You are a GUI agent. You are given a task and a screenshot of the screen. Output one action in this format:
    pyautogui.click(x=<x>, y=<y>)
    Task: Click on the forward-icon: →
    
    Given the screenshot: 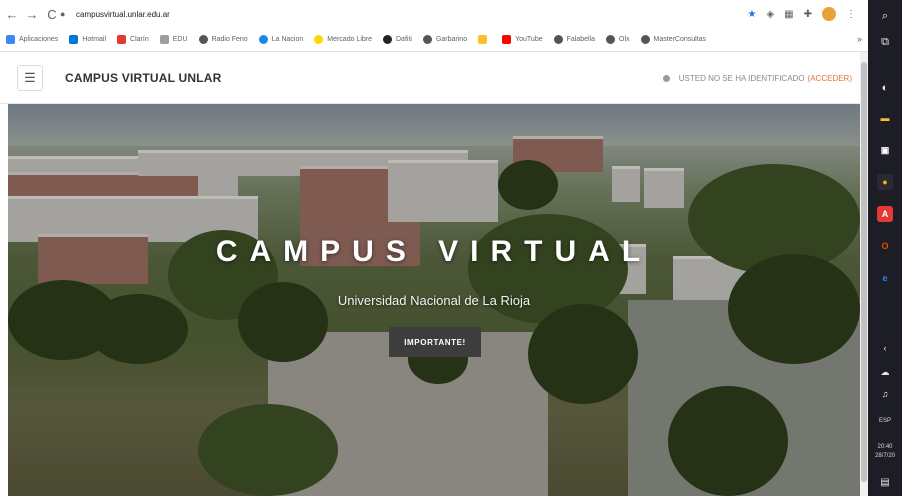 What is the action you would take?
    pyautogui.click(x=32, y=14)
    